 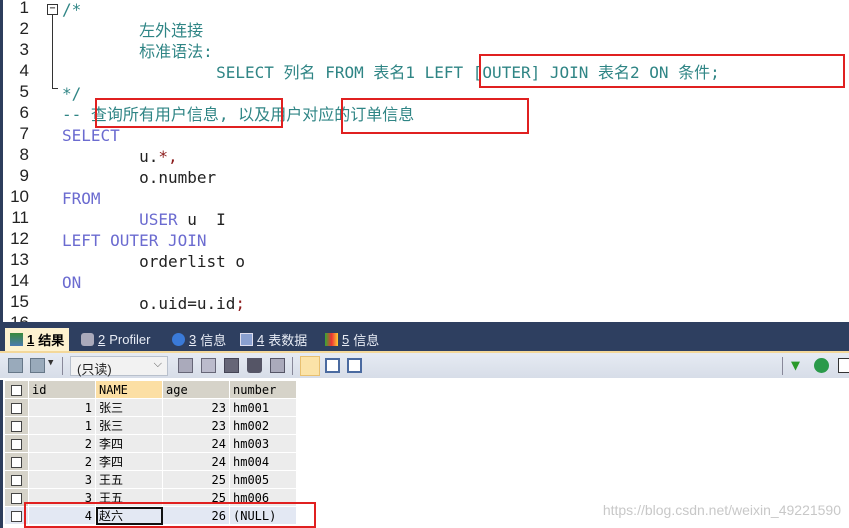 I want to click on column-header: id, so click(x=62, y=389).